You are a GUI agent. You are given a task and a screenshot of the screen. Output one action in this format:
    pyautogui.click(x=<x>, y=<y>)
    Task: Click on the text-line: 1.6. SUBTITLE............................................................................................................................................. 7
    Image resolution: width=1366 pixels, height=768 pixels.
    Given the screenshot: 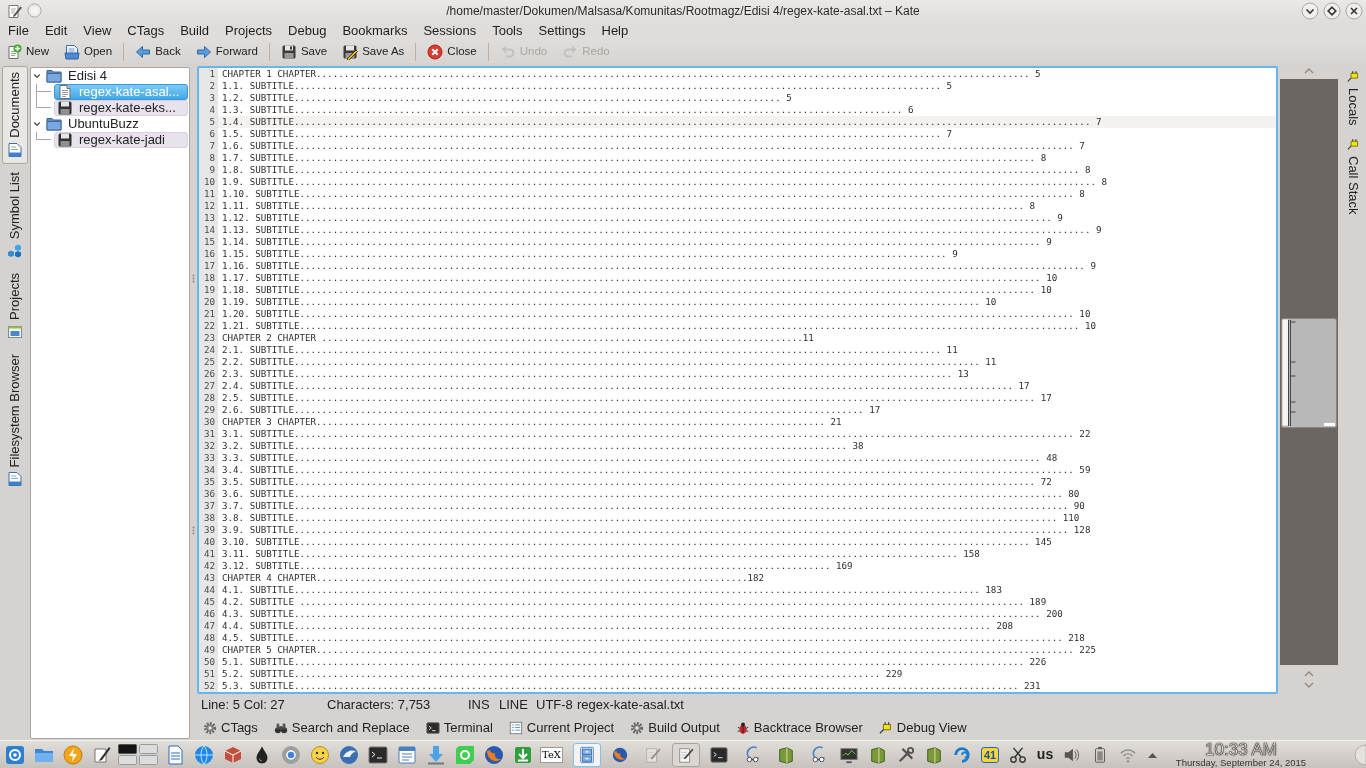 What is the action you would take?
    pyautogui.click(x=653, y=145)
    